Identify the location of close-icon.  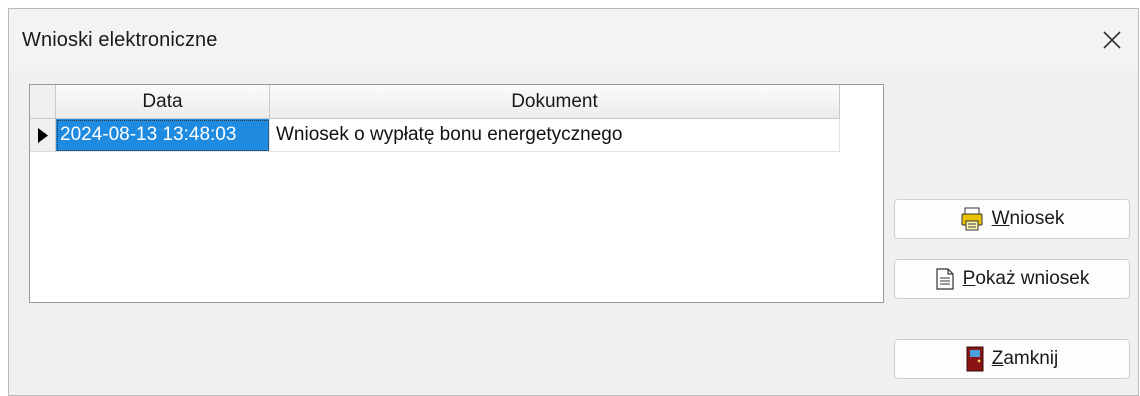
(1112, 40).